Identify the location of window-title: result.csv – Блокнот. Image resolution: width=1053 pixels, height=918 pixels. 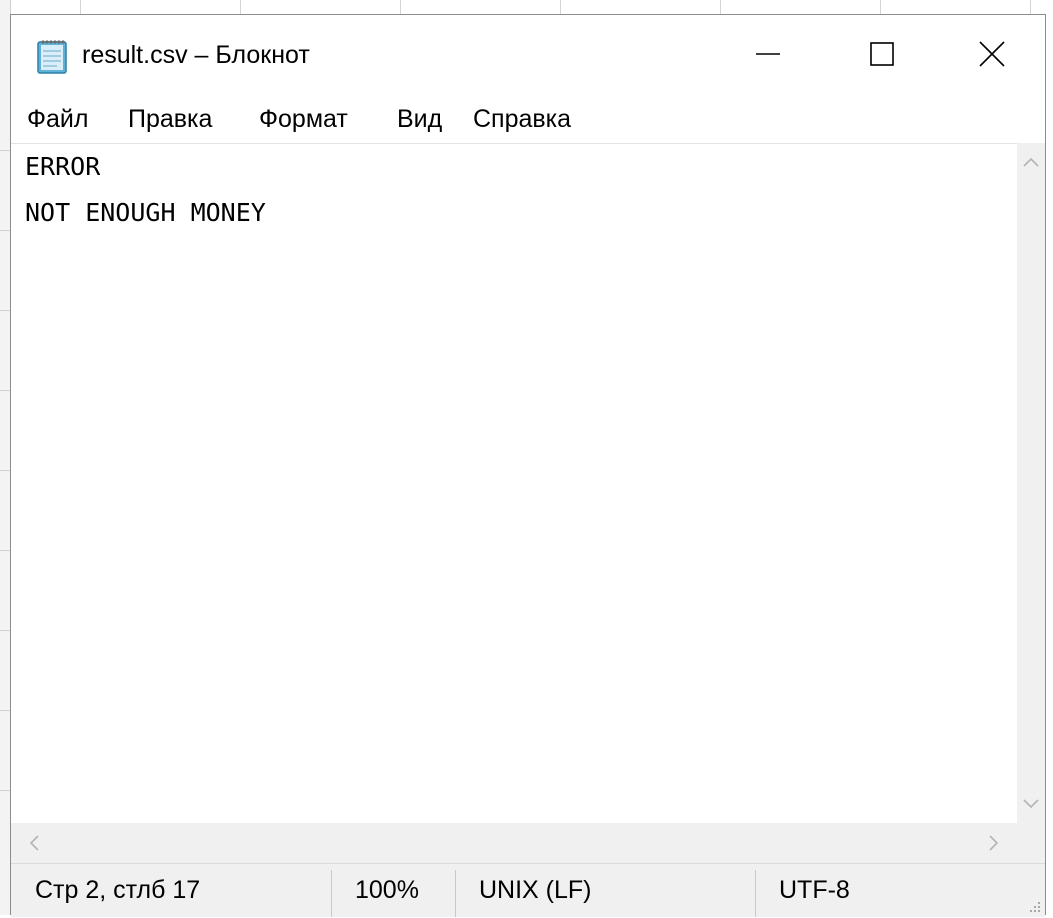
(196, 55).